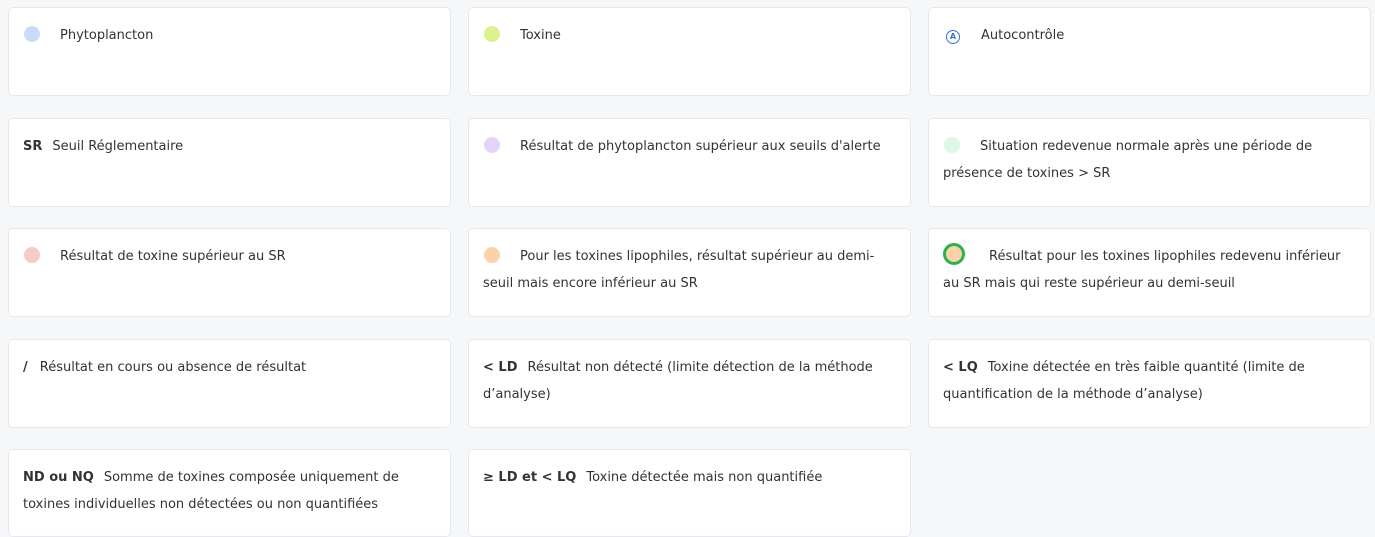 This screenshot has width=1375, height=537. I want to click on legend-item-label: Toxine, so click(540, 35).